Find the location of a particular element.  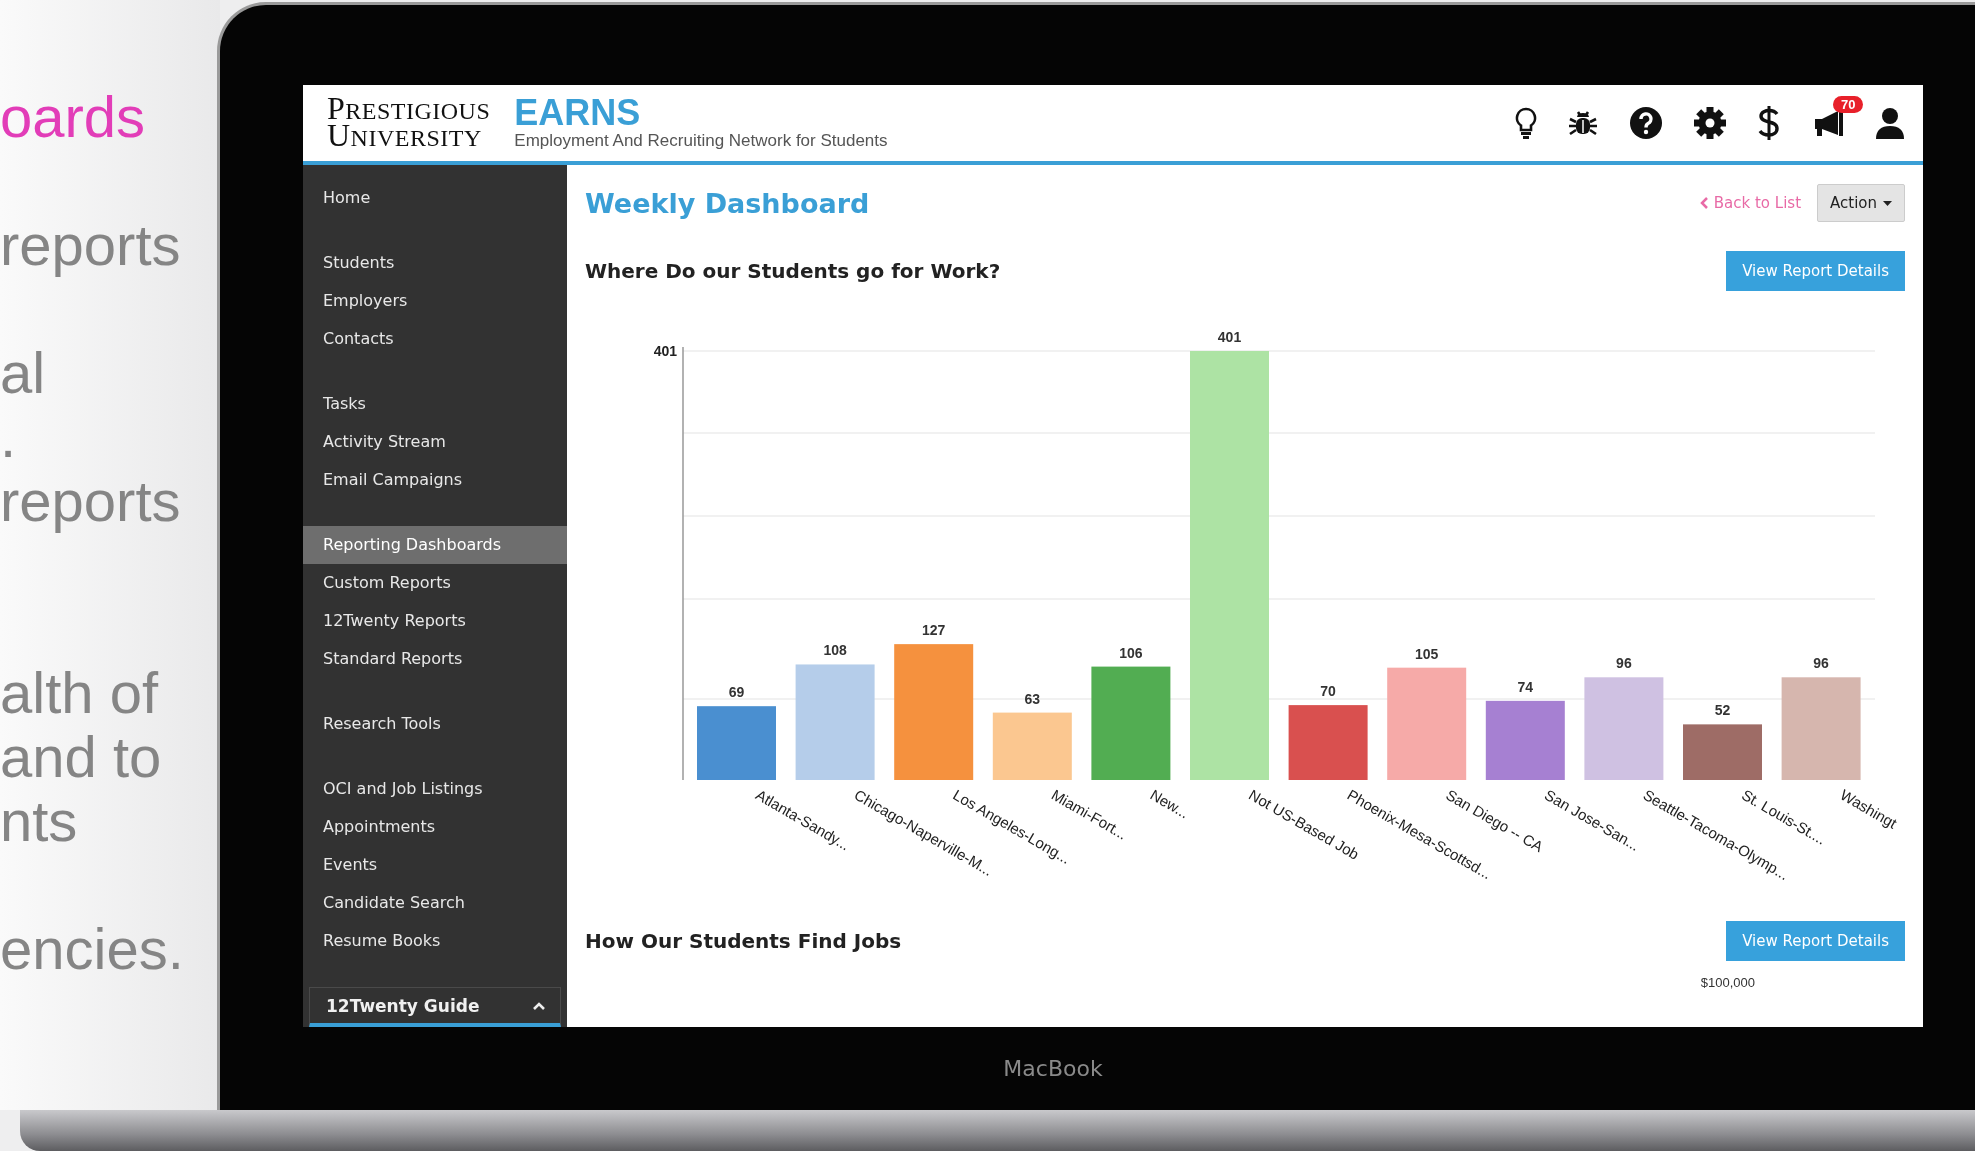

sidebar-item: Students is located at coordinates (435, 263).